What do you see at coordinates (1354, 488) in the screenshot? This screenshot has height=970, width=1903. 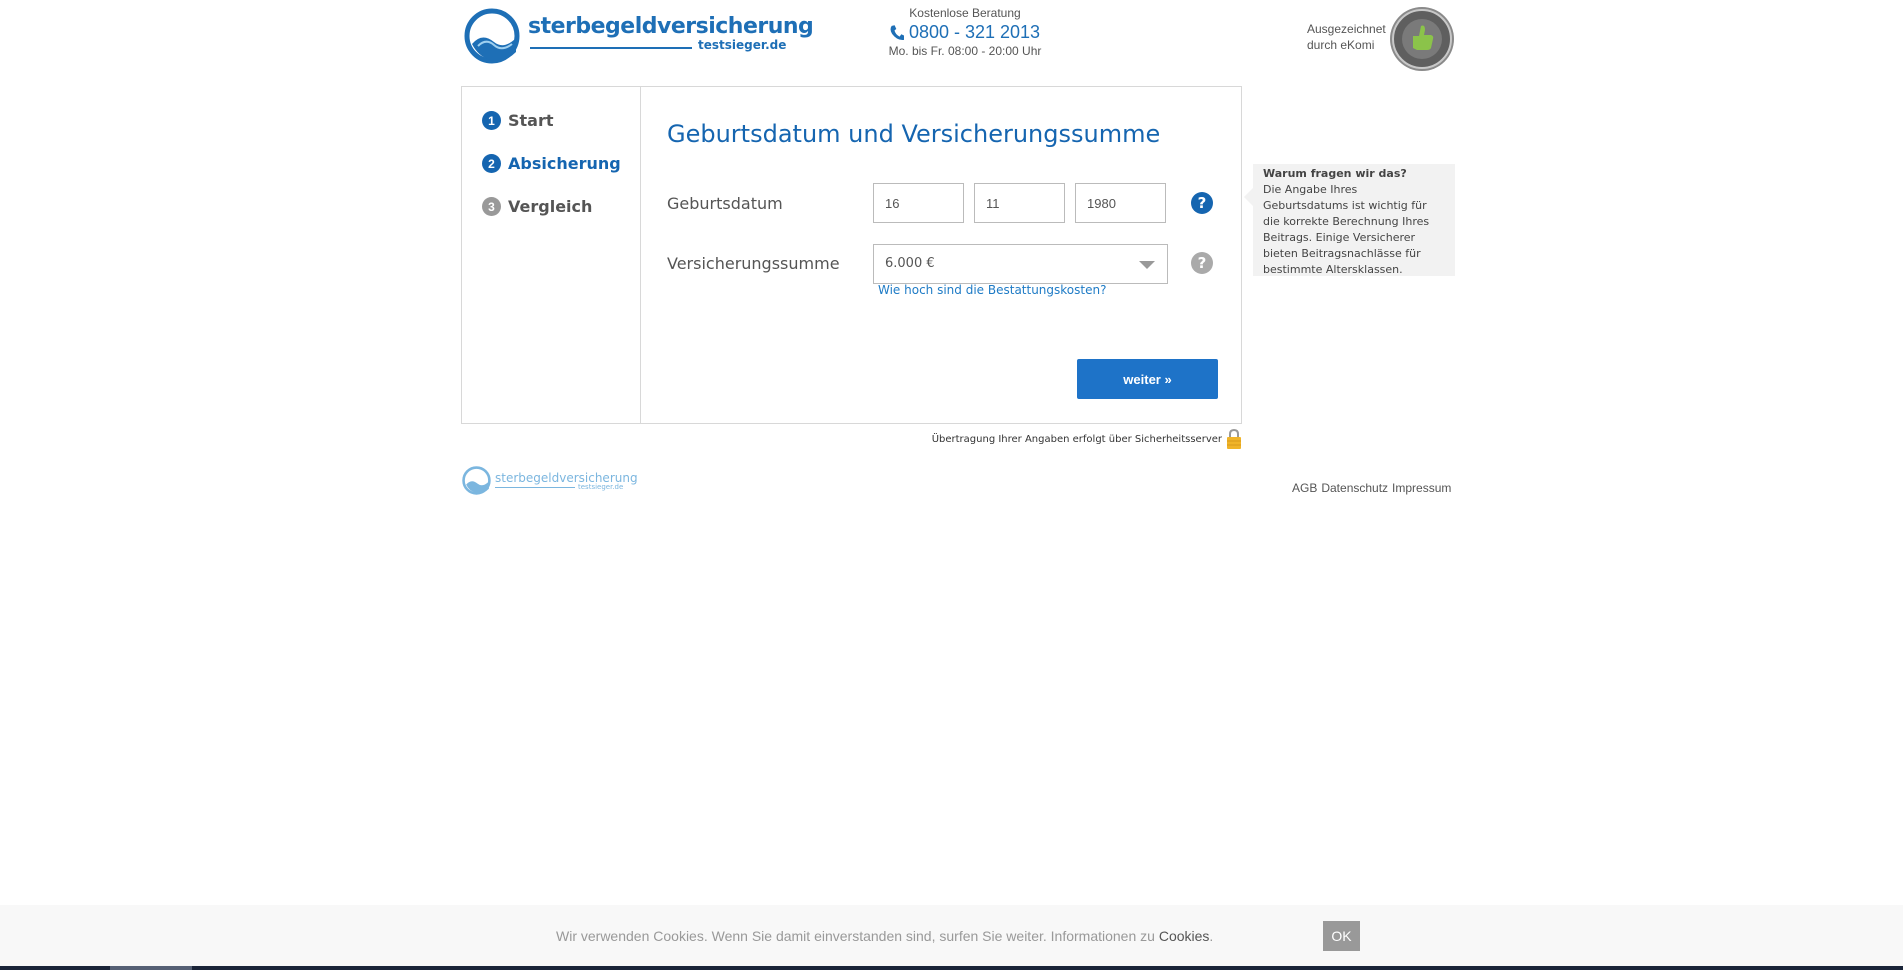 I see `footer-link-datenschutz: Datenschutz` at bounding box center [1354, 488].